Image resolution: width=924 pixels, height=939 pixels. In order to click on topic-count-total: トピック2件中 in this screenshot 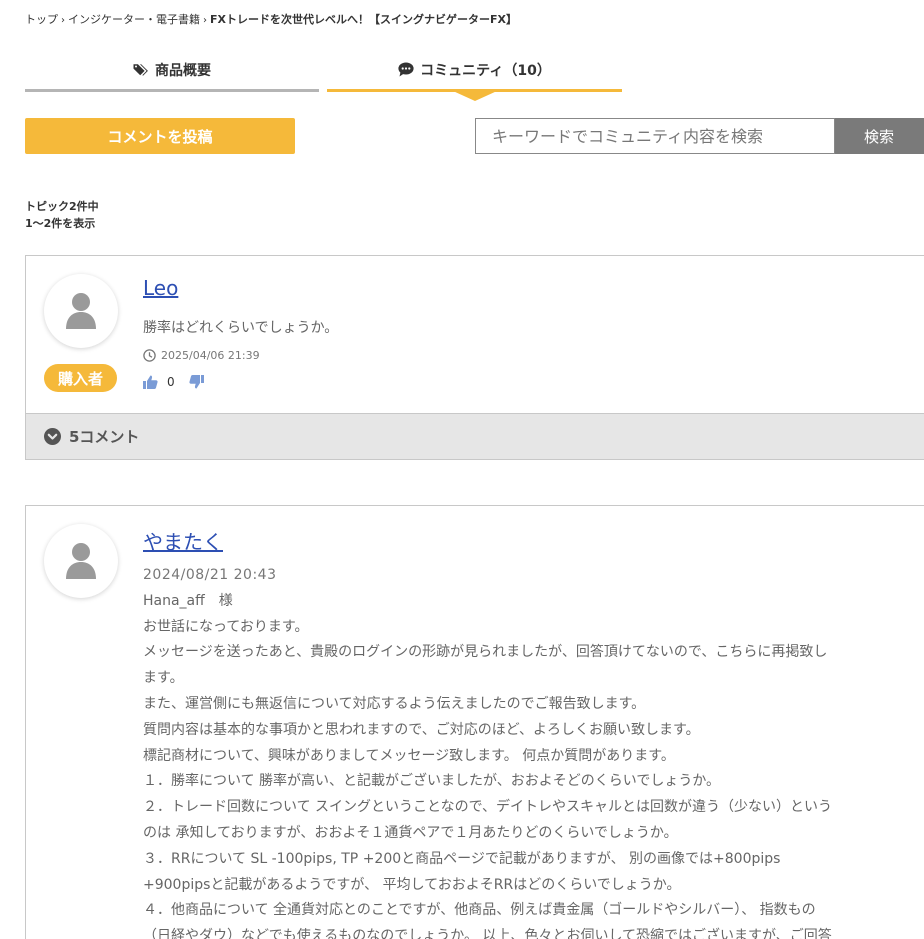, I will do `click(62, 206)`.